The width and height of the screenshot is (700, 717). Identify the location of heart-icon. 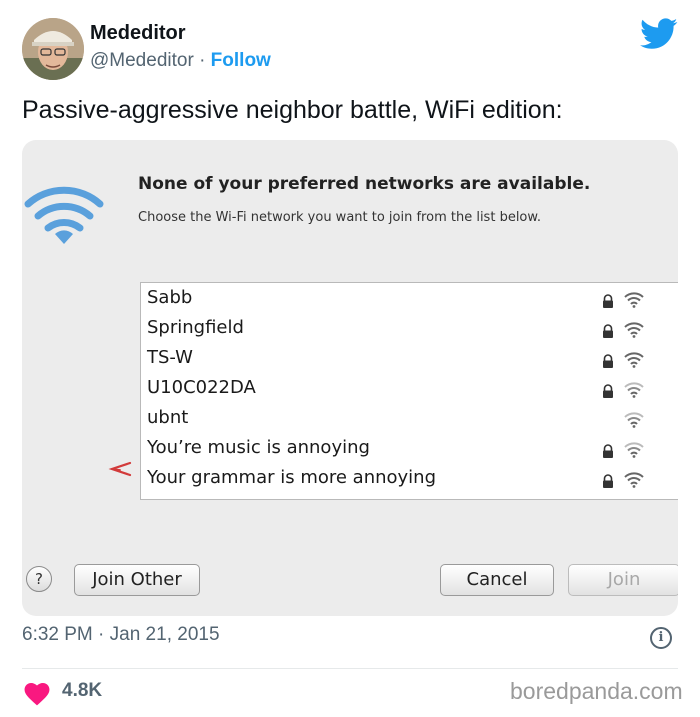
(37, 694).